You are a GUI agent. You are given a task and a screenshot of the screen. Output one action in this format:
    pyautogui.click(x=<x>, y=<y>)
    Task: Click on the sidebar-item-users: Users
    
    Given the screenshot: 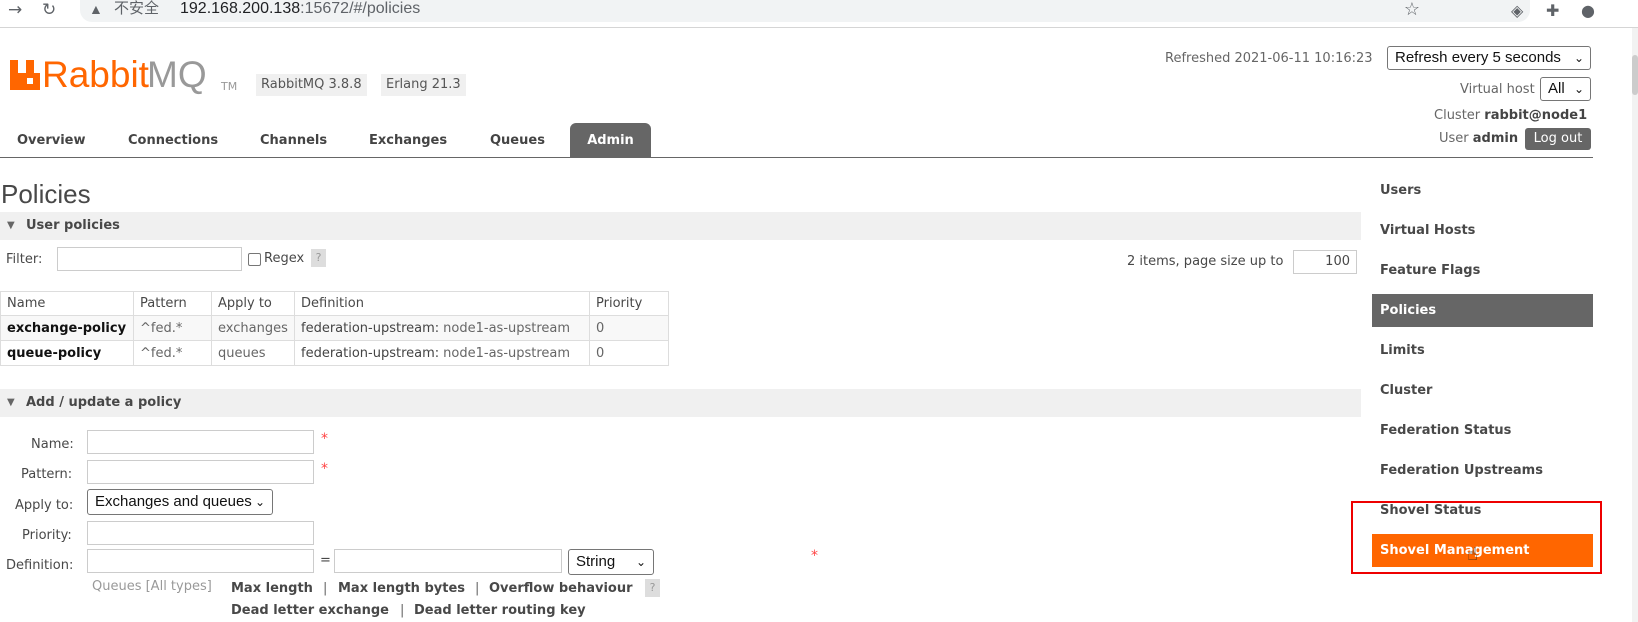 What is the action you would take?
    pyautogui.click(x=1482, y=190)
    